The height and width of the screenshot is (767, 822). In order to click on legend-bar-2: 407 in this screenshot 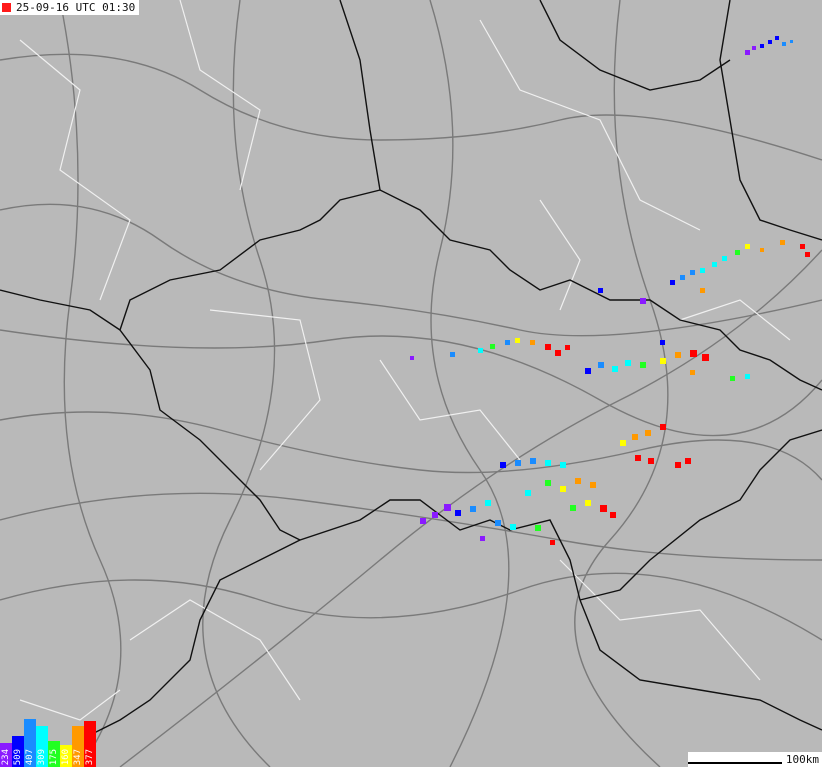, I will do `click(30, 743)`.